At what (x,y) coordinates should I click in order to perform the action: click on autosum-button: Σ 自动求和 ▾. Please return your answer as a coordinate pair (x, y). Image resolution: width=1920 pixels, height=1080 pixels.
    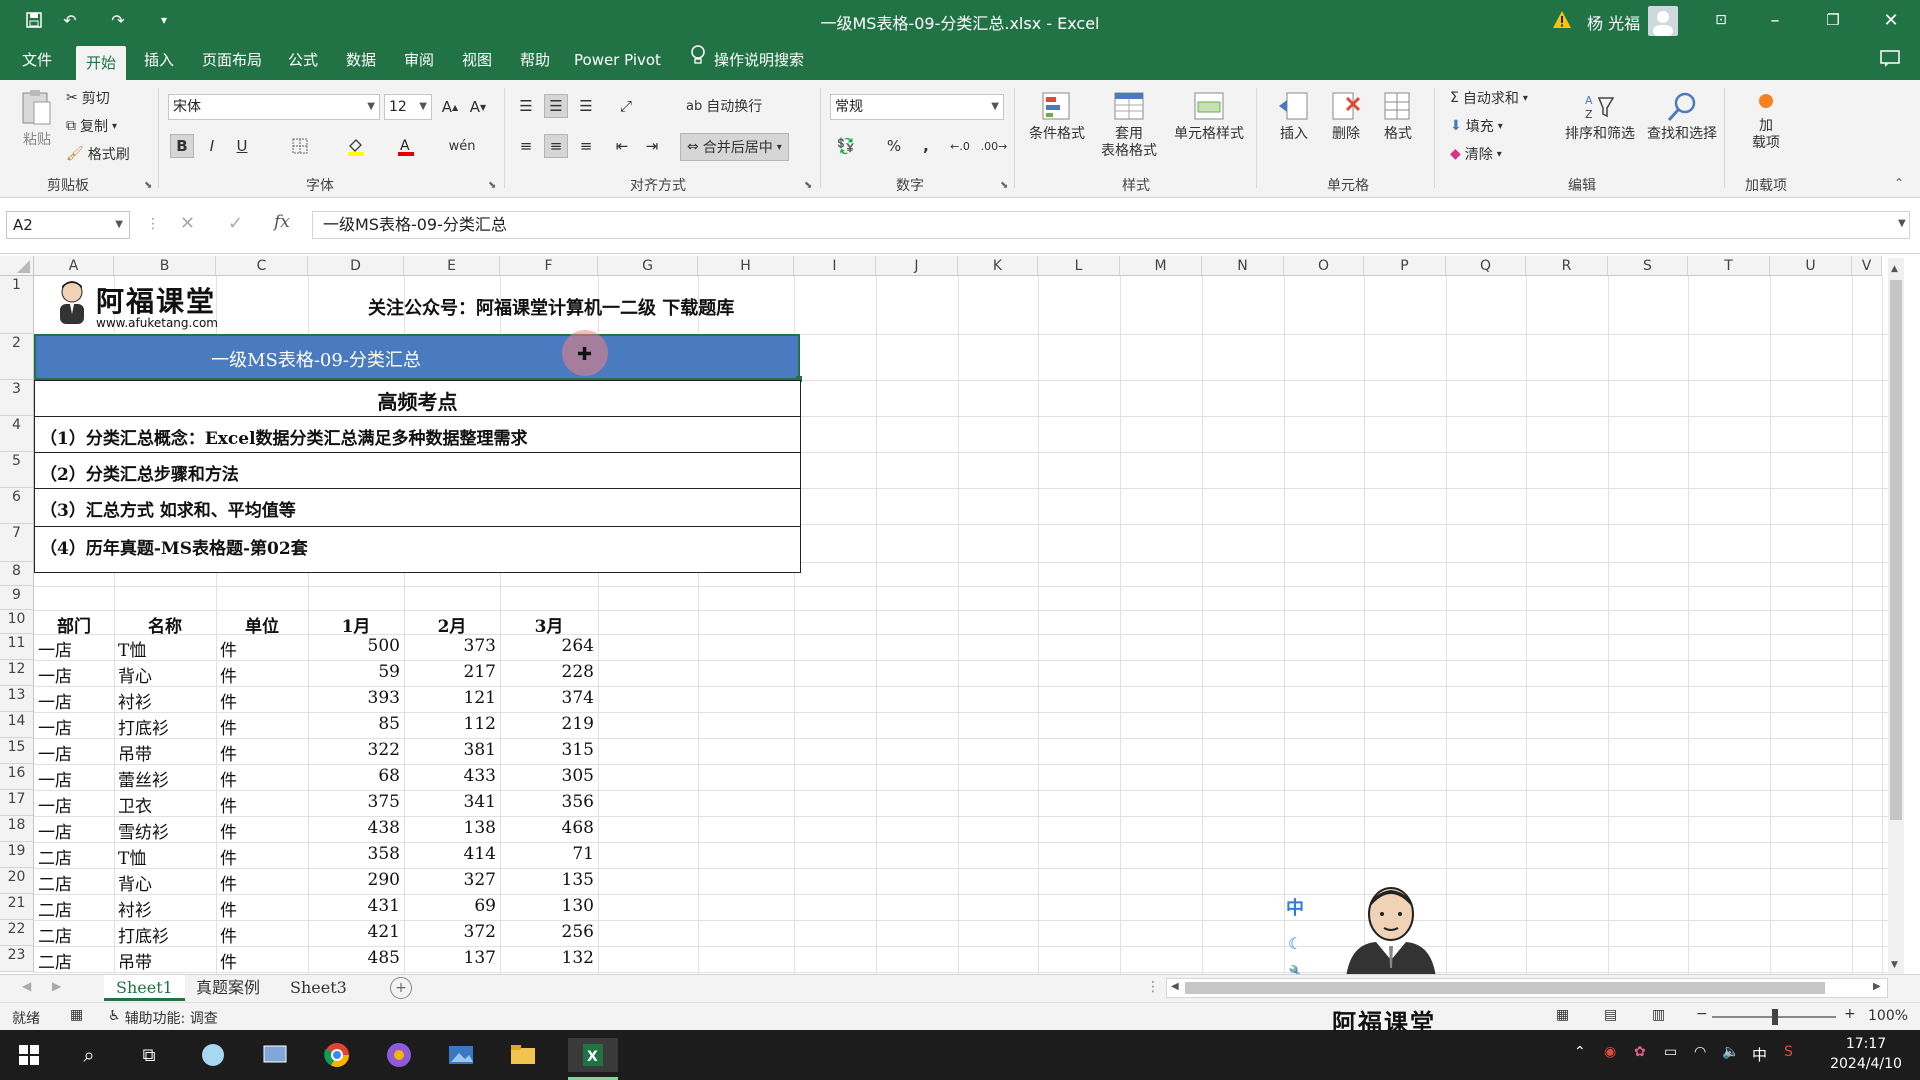
    Looking at the image, I should click on (1489, 98).